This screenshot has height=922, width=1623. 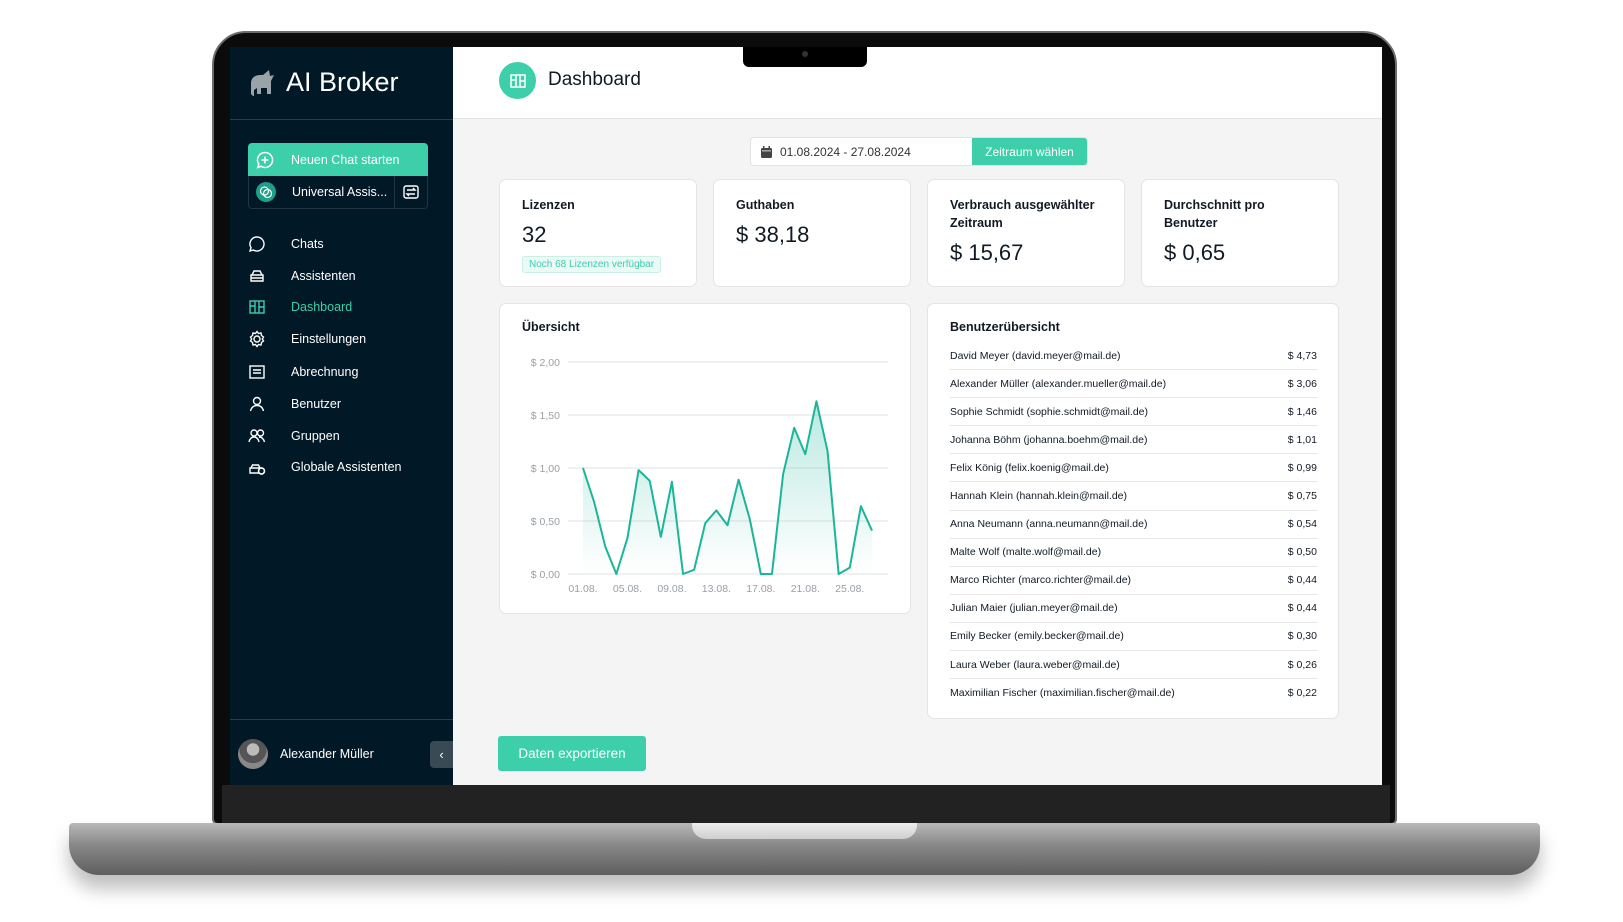 What do you see at coordinates (1240, 233) in the screenshot?
I see `stat-card-4: Durchschnitt pro Benutzer $ 0,65` at bounding box center [1240, 233].